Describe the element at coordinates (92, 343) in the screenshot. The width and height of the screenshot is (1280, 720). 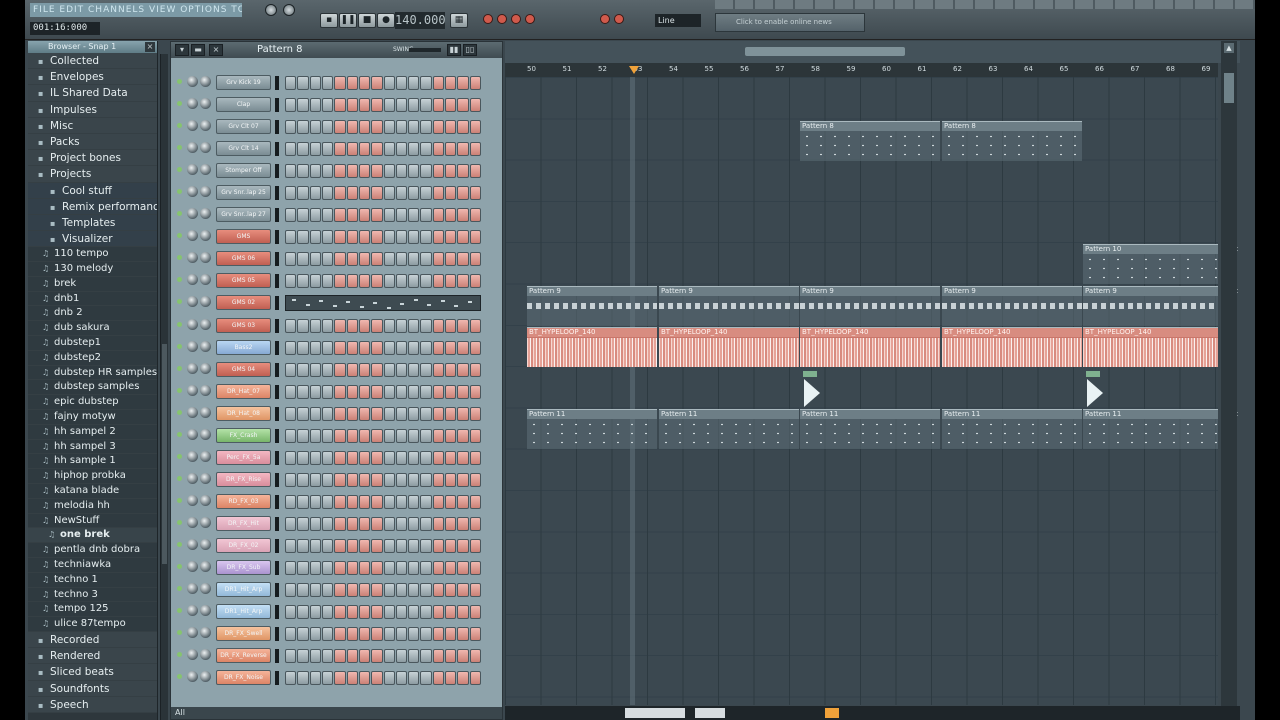
I see `browser-item: ♫ dubstep1` at that location.